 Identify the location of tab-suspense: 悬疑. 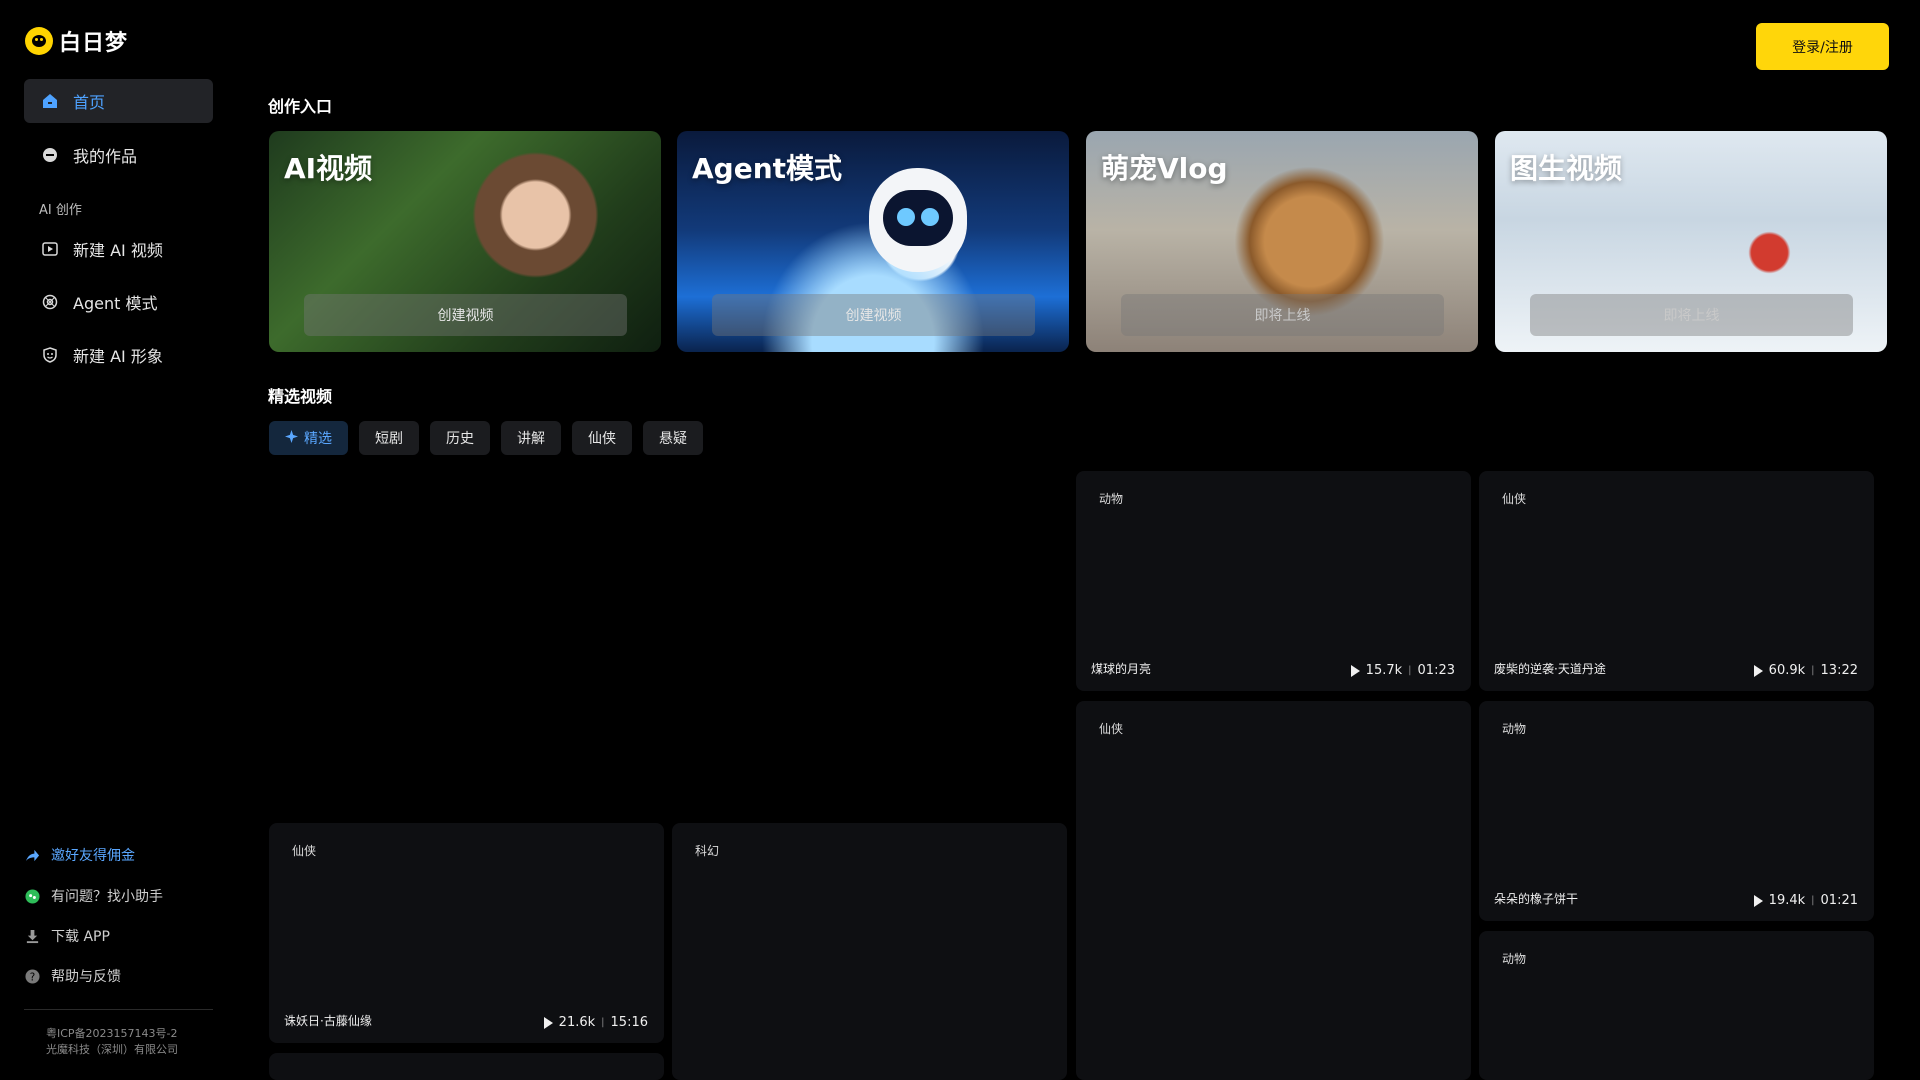
(673, 438).